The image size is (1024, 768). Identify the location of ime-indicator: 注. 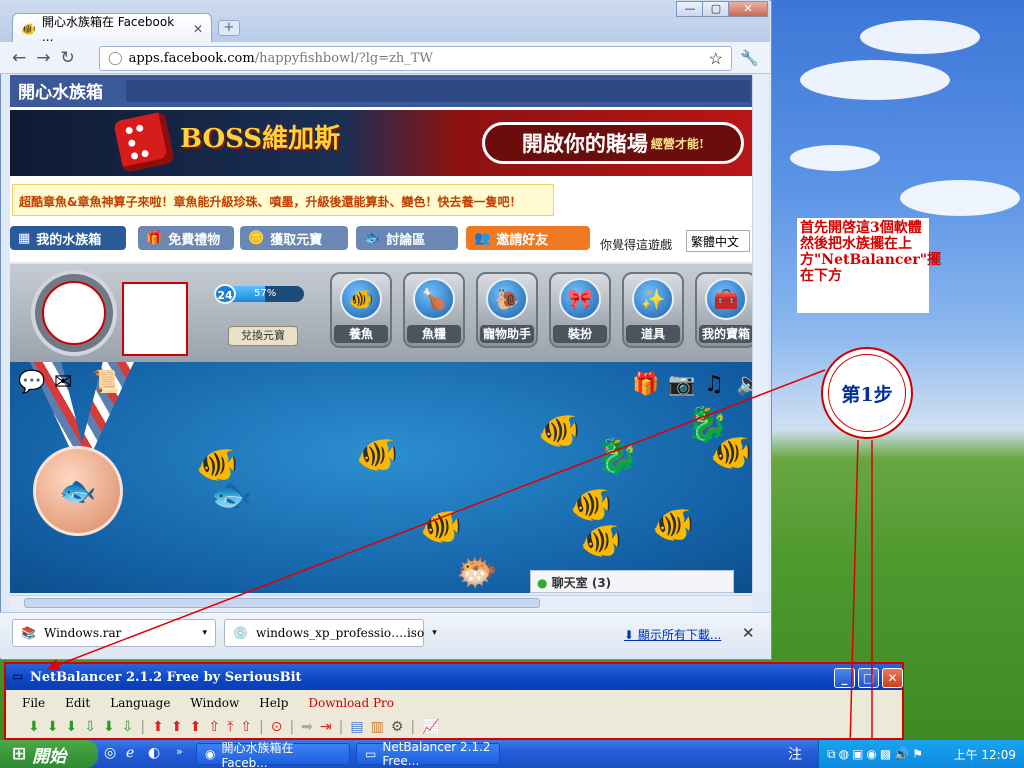
(795, 754).